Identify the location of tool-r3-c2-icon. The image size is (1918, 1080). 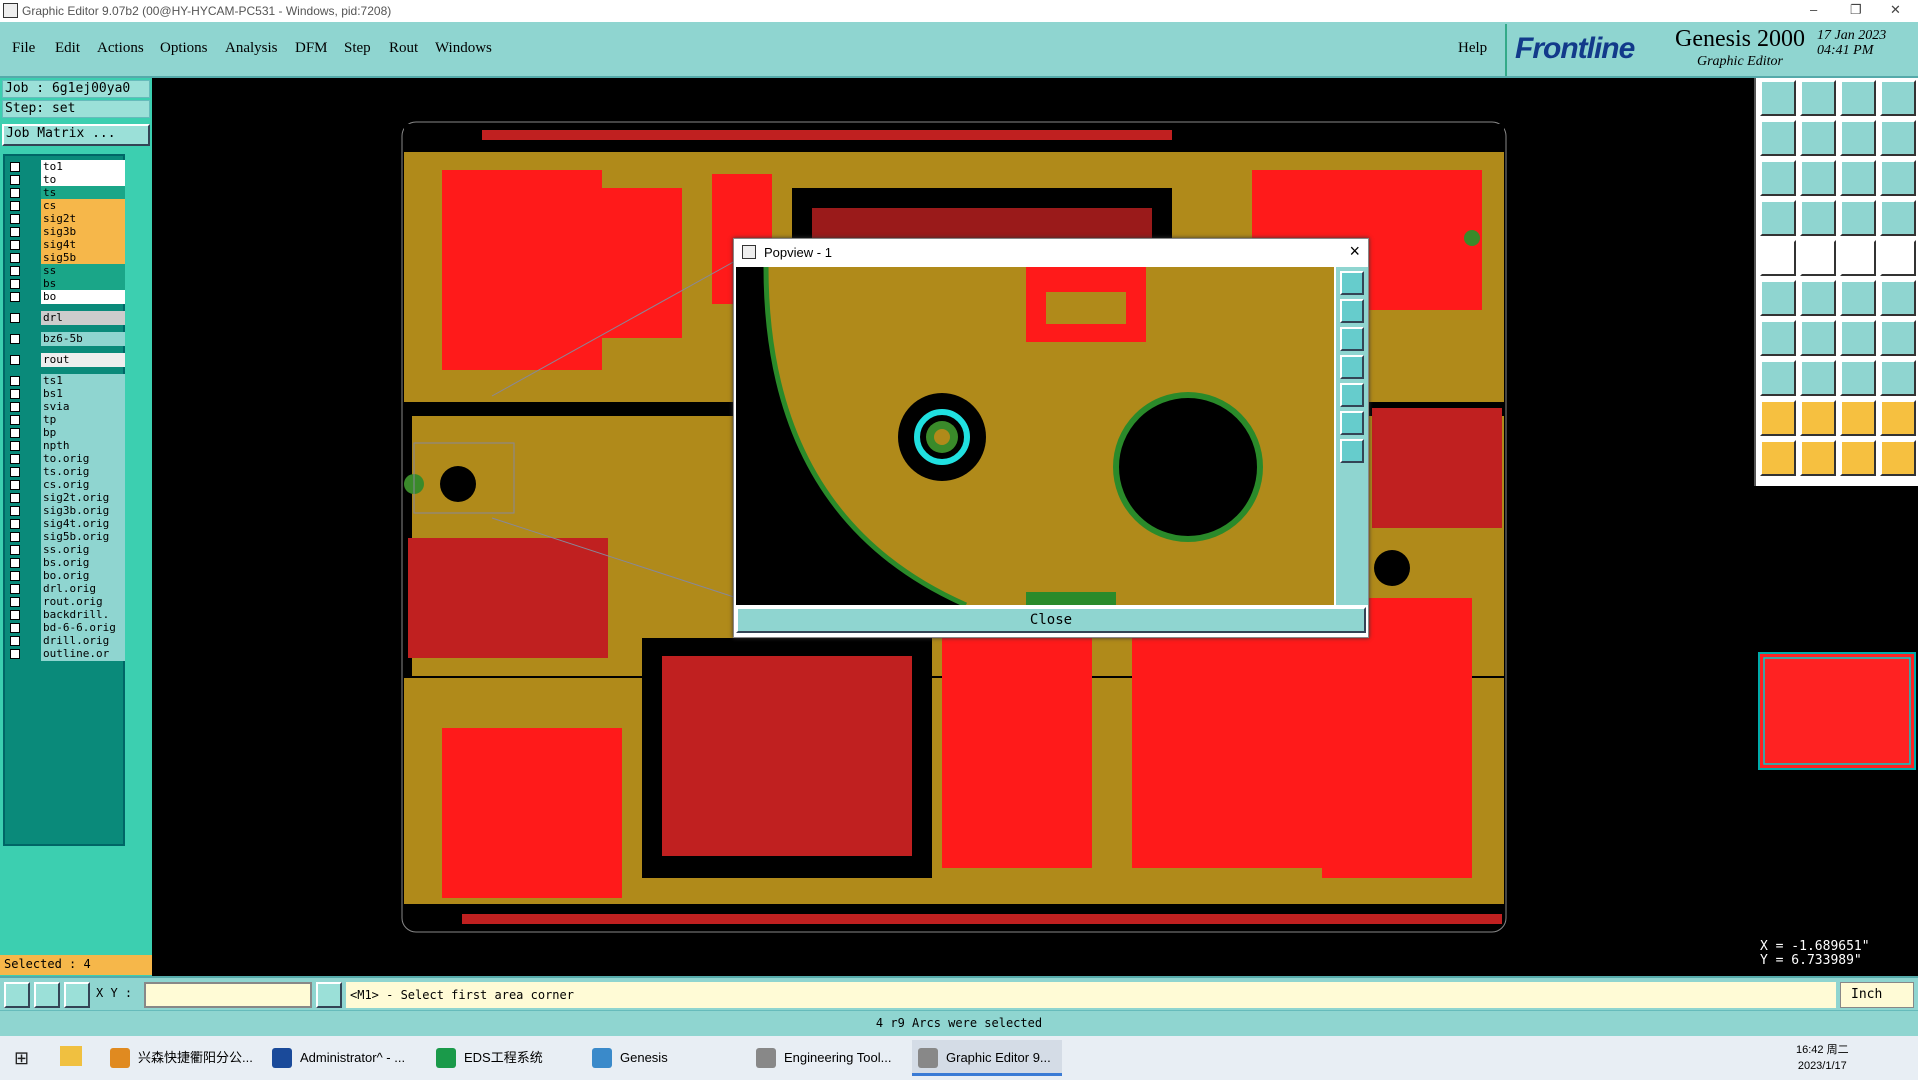
(1858, 218).